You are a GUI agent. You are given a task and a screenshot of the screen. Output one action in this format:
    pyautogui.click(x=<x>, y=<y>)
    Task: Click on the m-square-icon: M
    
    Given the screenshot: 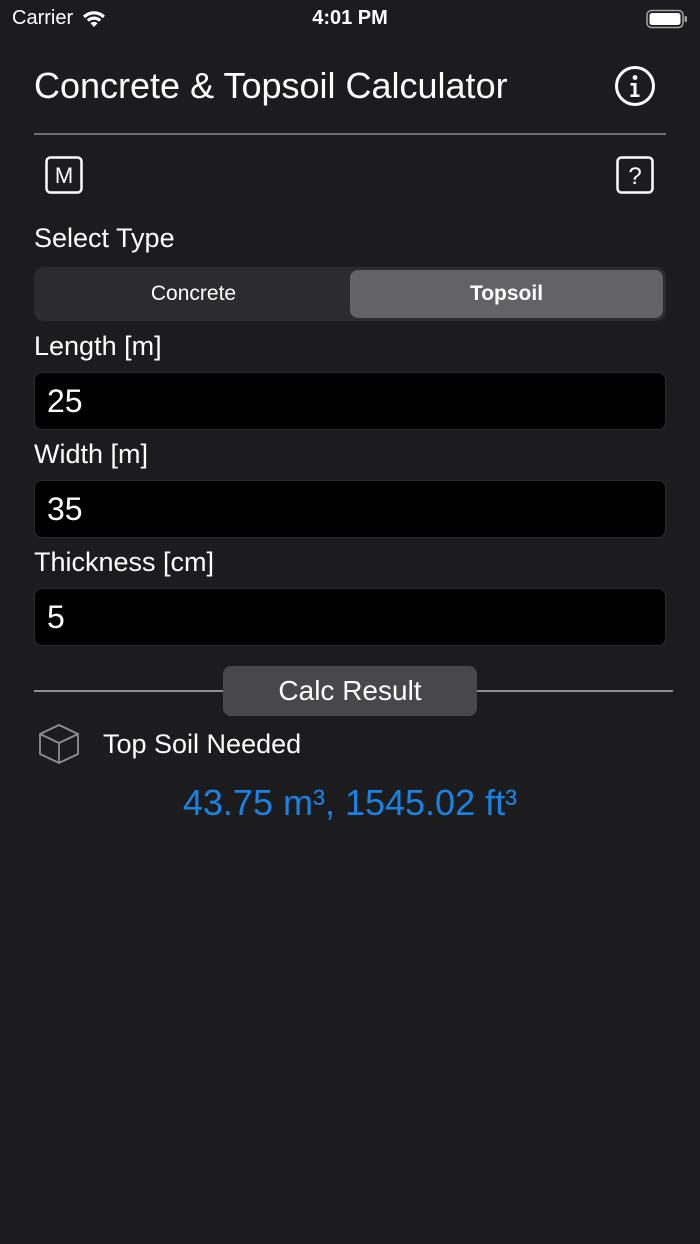 What is the action you would take?
    pyautogui.click(x=64, y=175)
    